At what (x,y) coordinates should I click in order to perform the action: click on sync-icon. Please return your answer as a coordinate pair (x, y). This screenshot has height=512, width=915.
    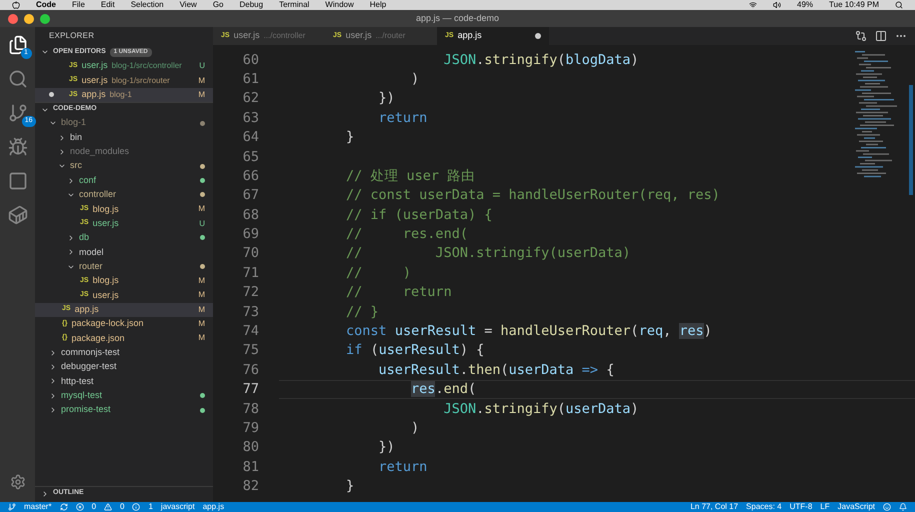
    Looking at the image, I should click on (64, 507).